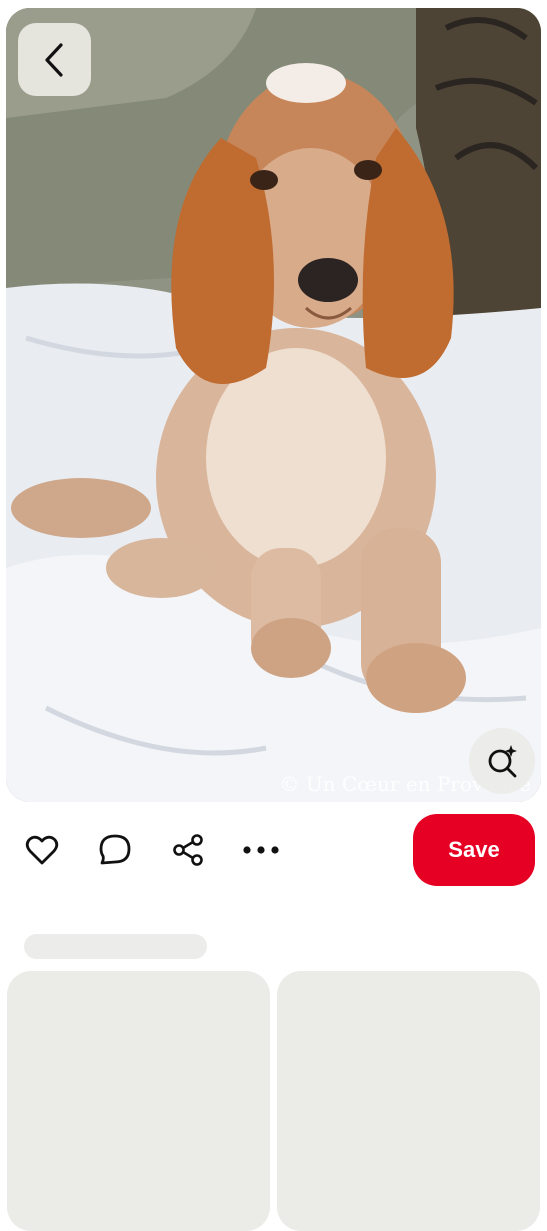 The width and height of the screenshot is (547, 1231). I want to click on back-button, so click(54, 59).